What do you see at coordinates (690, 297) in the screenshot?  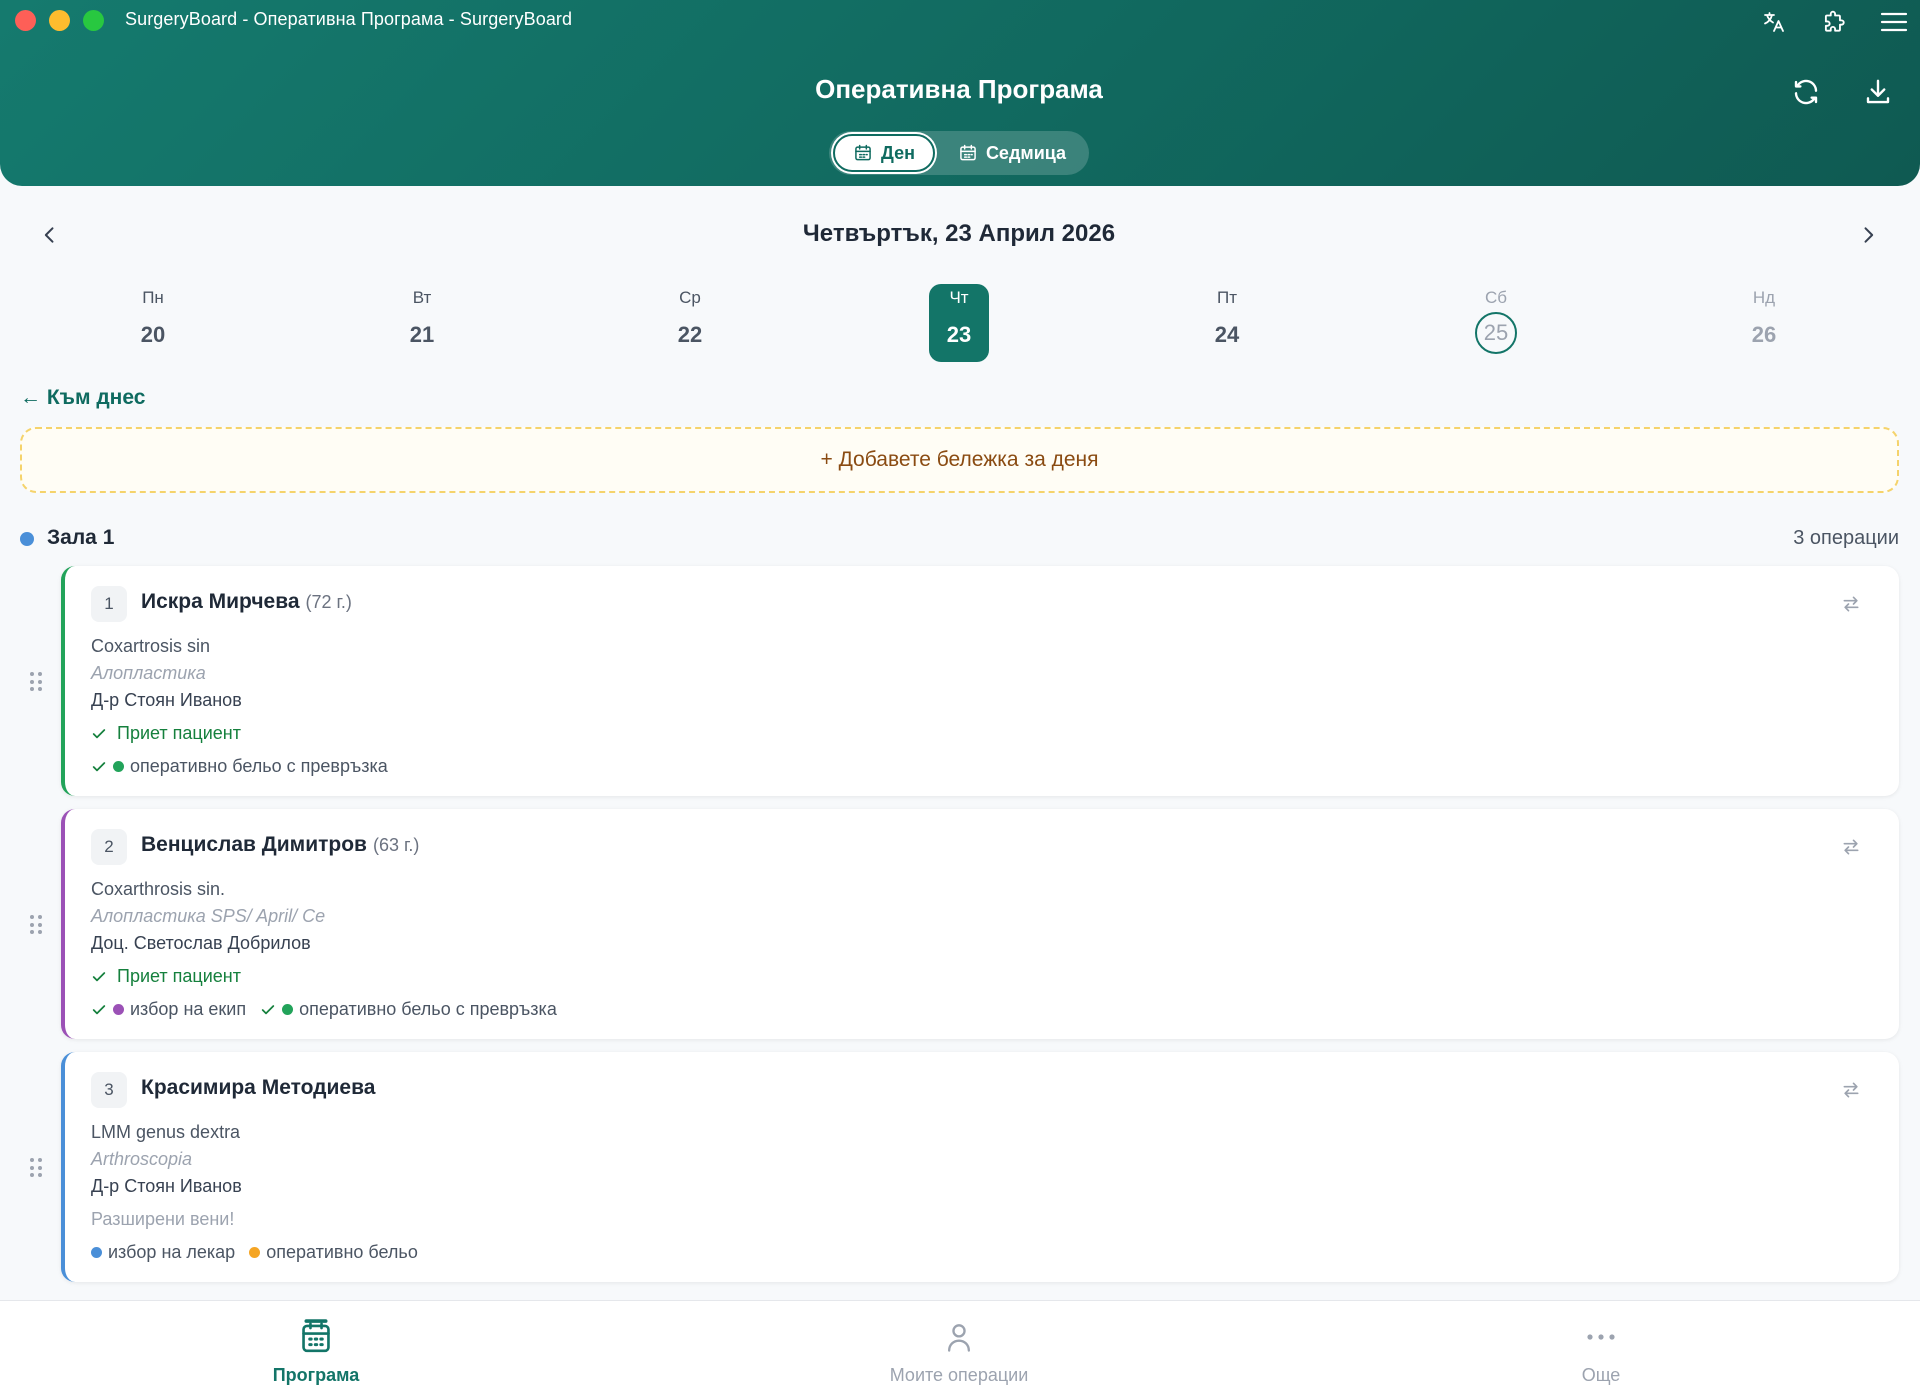 I see `day-name: Ср` at bounding box center [690, 297].